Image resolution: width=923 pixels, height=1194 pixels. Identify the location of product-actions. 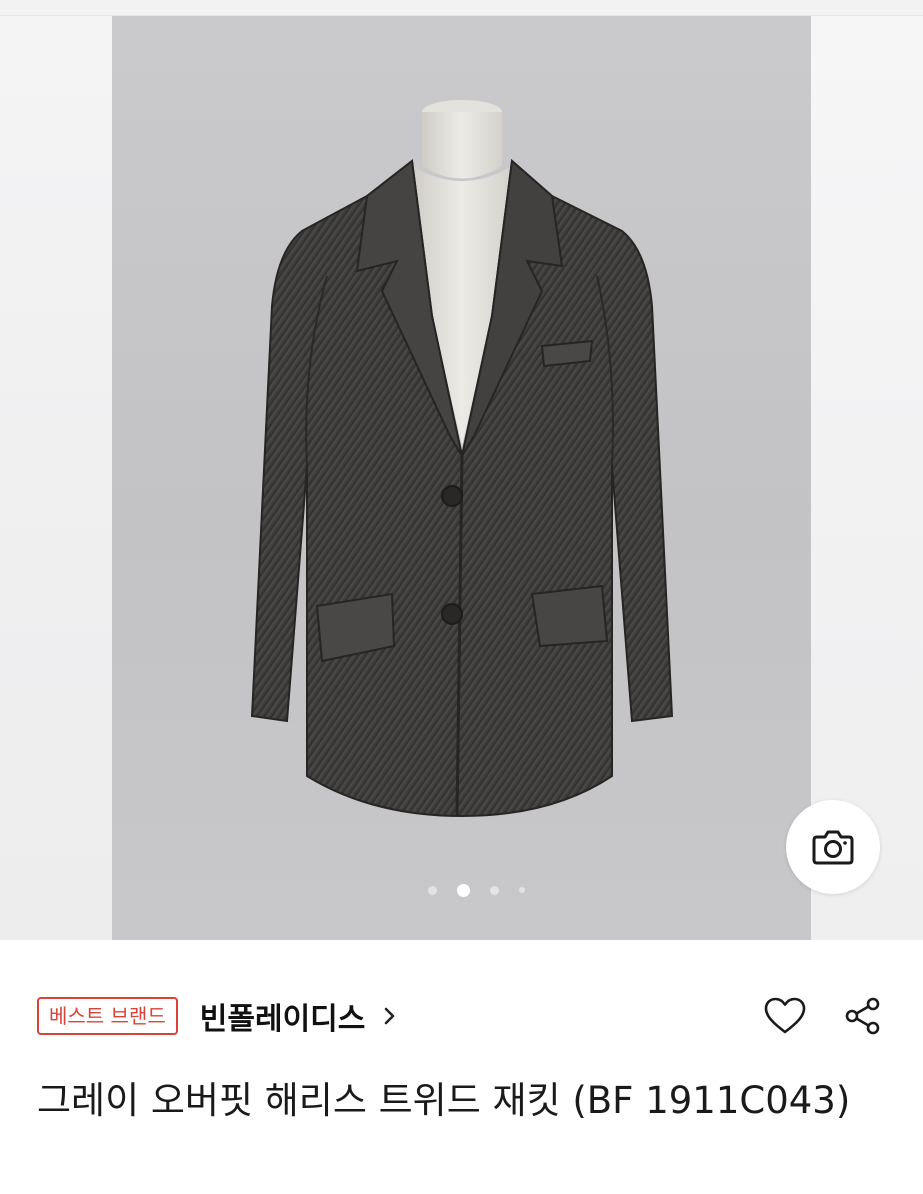
(824, 1016).